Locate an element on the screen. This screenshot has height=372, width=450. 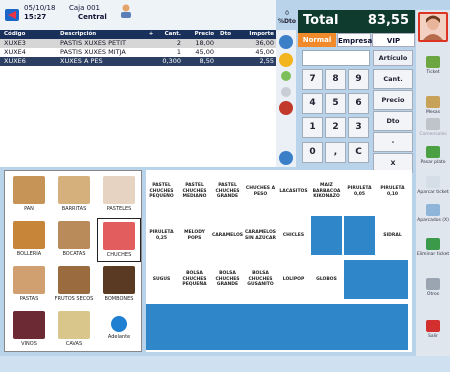
key-comma: , is located at coordinates (335, 152).